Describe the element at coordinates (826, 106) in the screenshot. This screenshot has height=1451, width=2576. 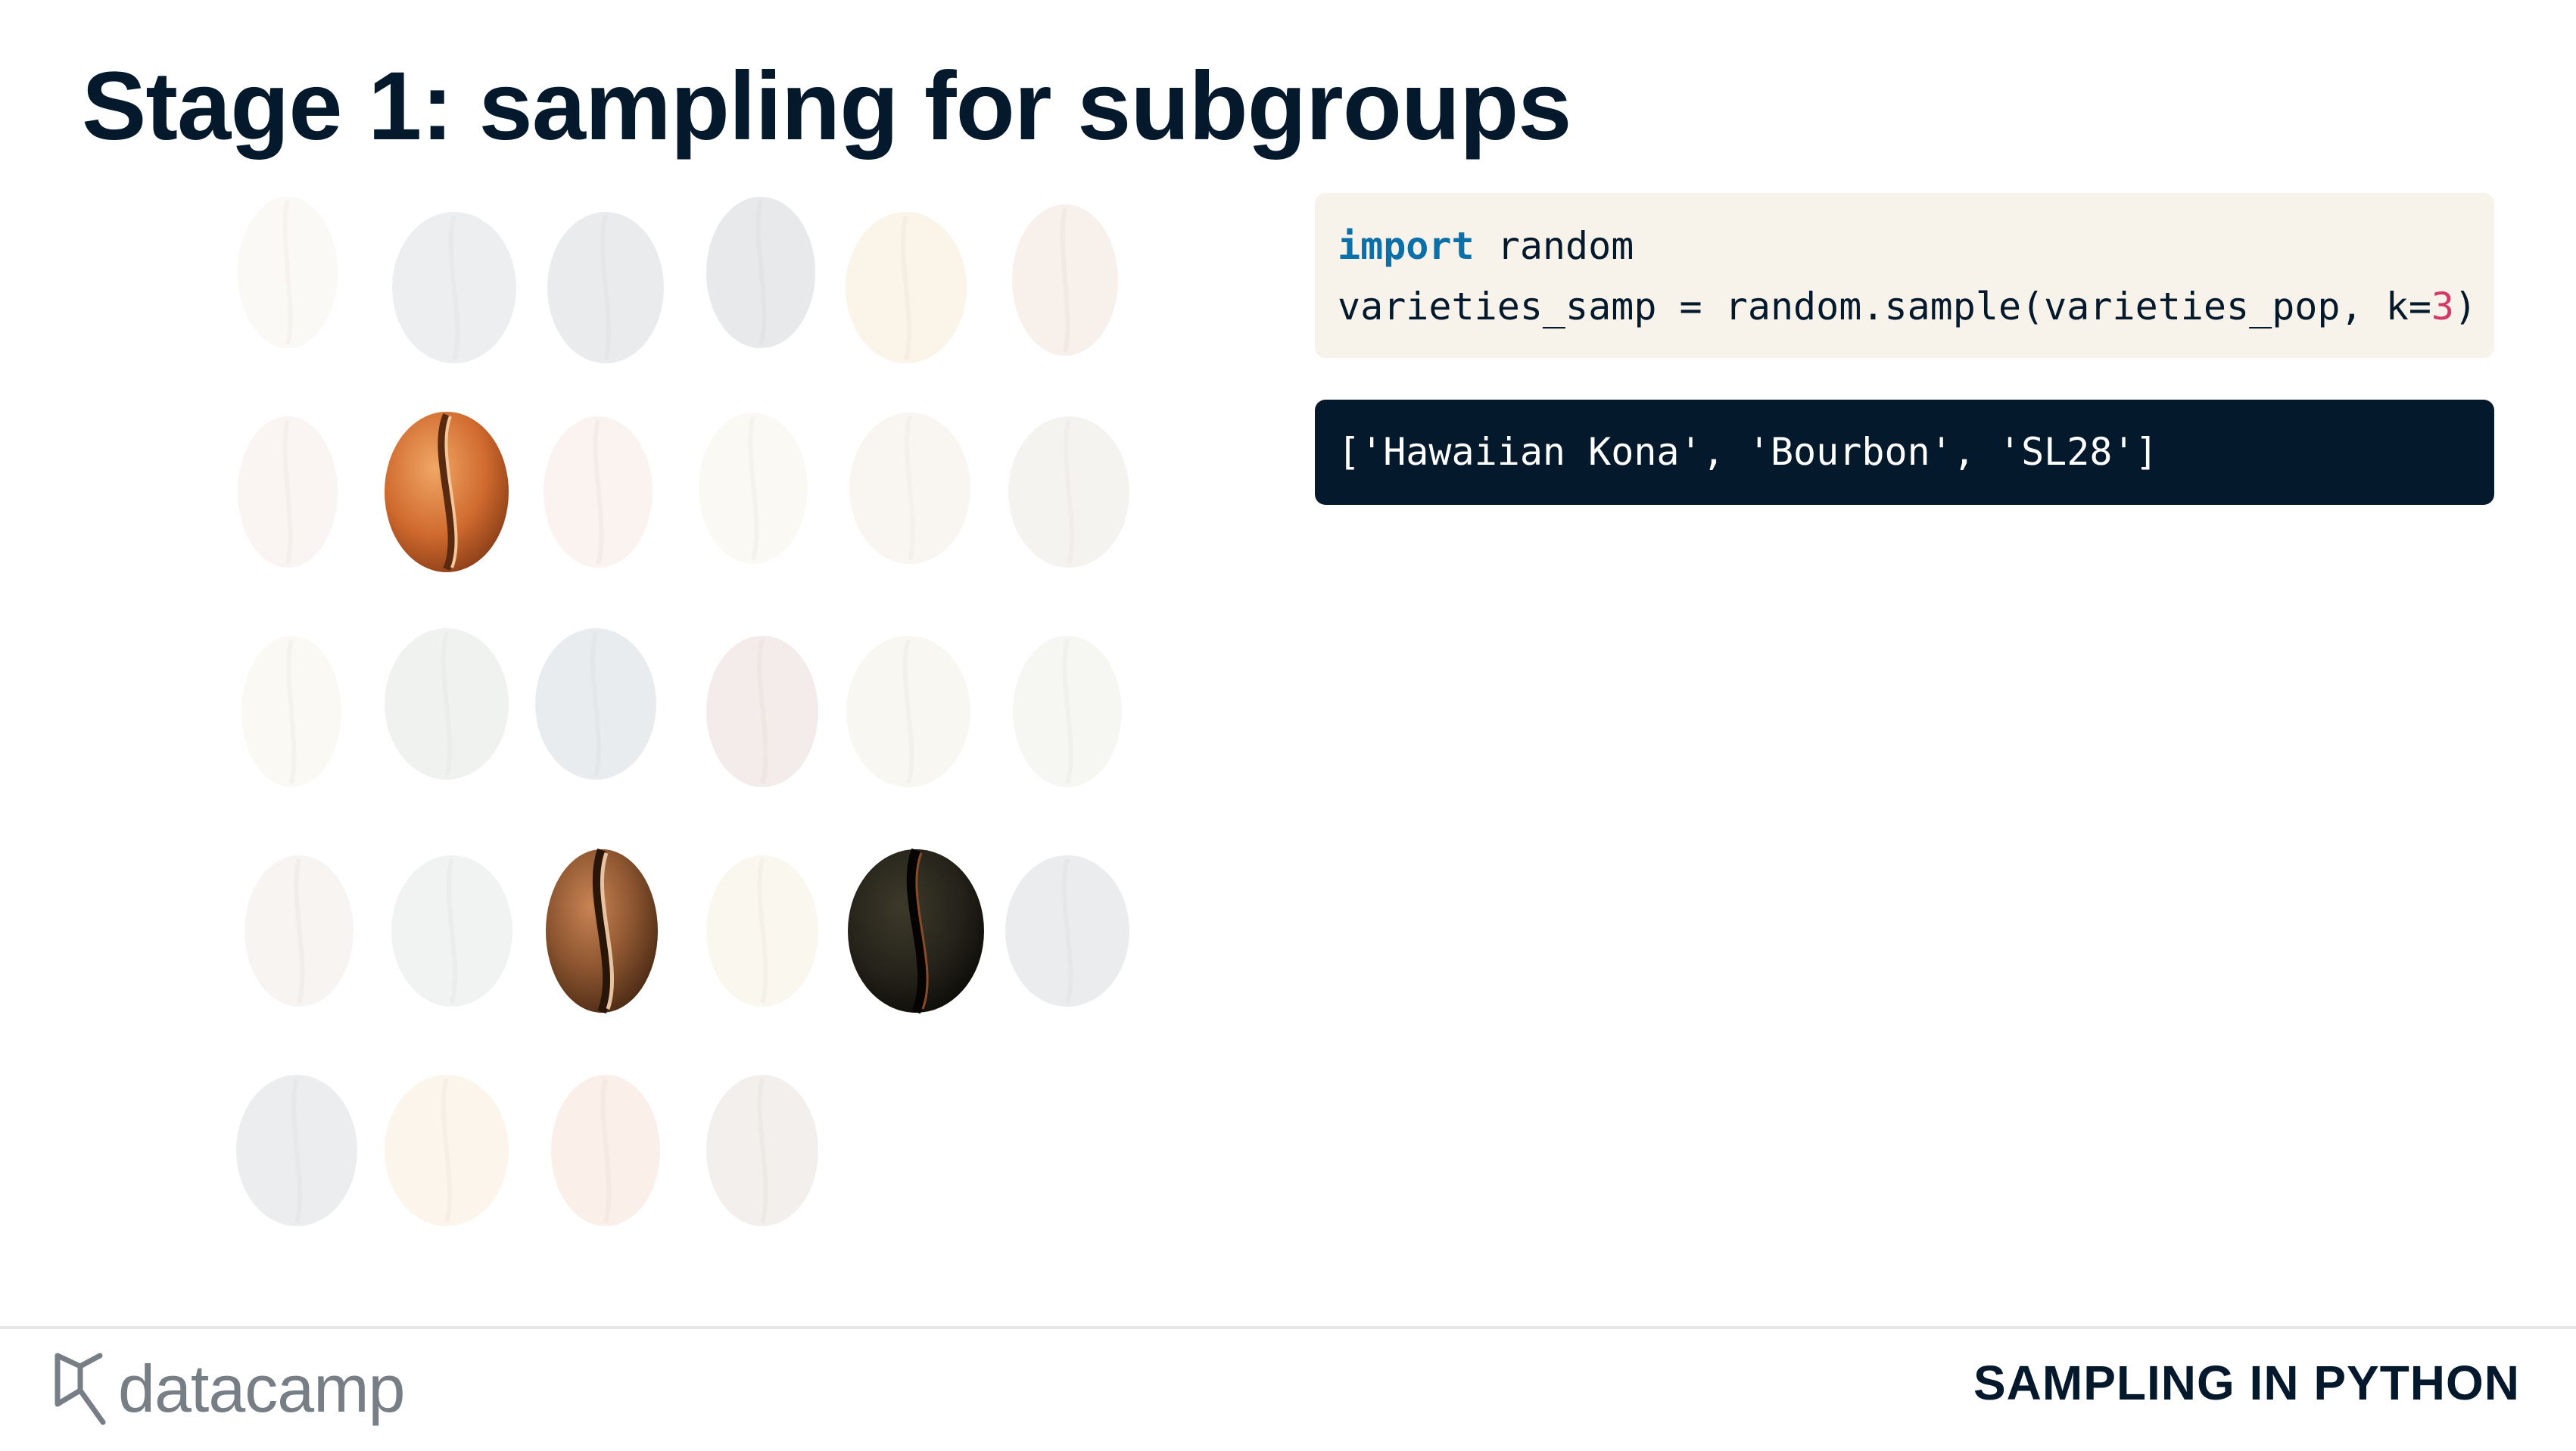
I see `slide-title: Stage 1: sampling for subgroups` at that location.